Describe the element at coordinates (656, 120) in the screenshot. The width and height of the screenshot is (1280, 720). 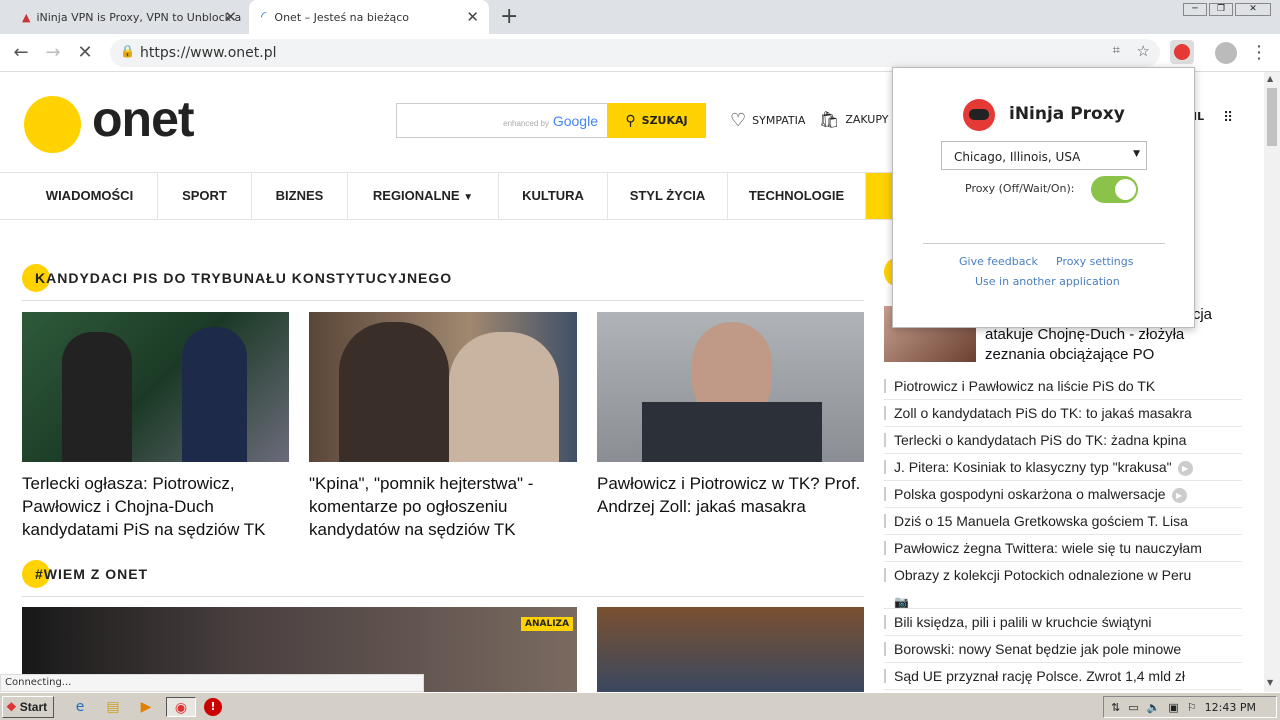
I see `search-button: ⚲ SZUKAJ` at that location.